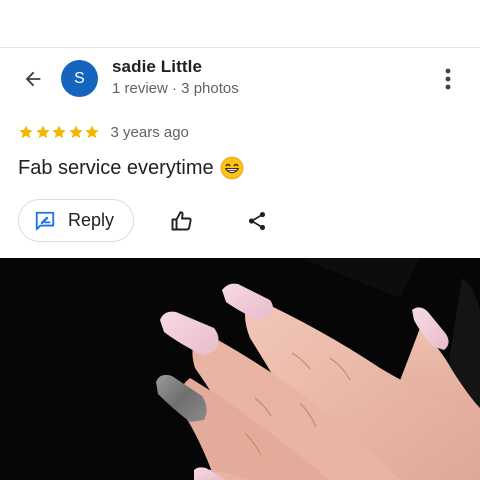 This screenshot has width=480, height=480. I want to click on reviewer-name: sadie Little, so click(157, 67).